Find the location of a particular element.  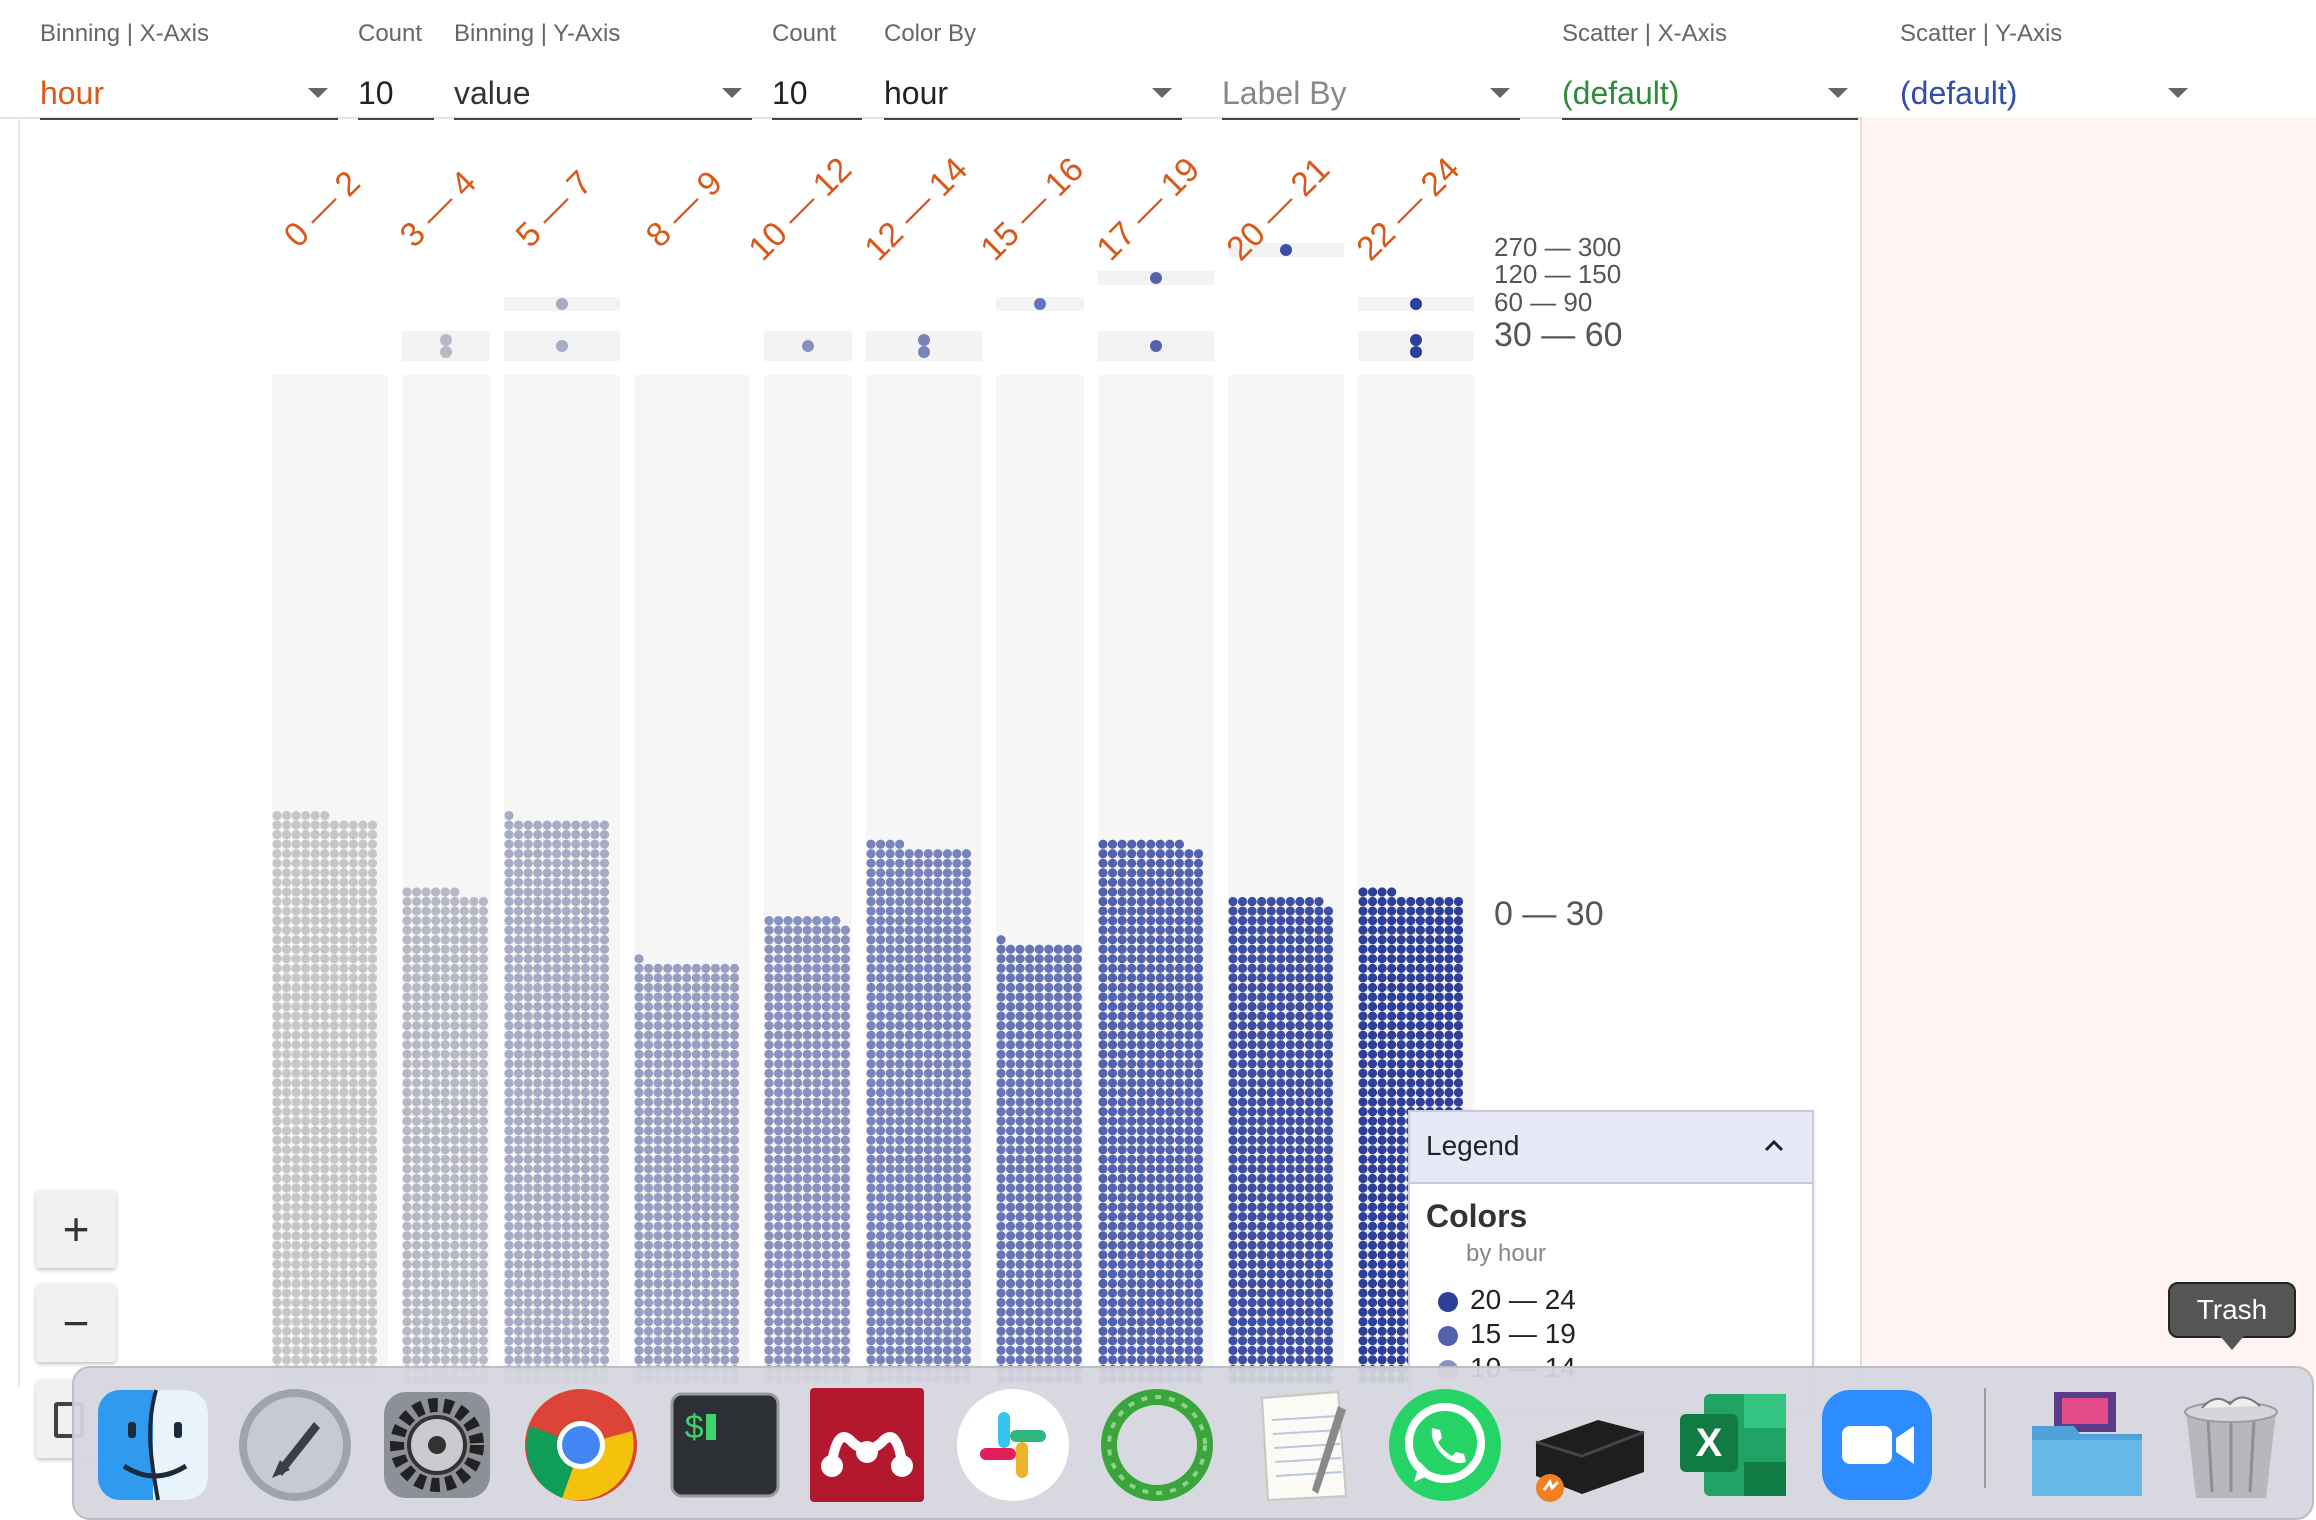

scatter-x-axis-value: (default) is located at coordinates (1710, 88).